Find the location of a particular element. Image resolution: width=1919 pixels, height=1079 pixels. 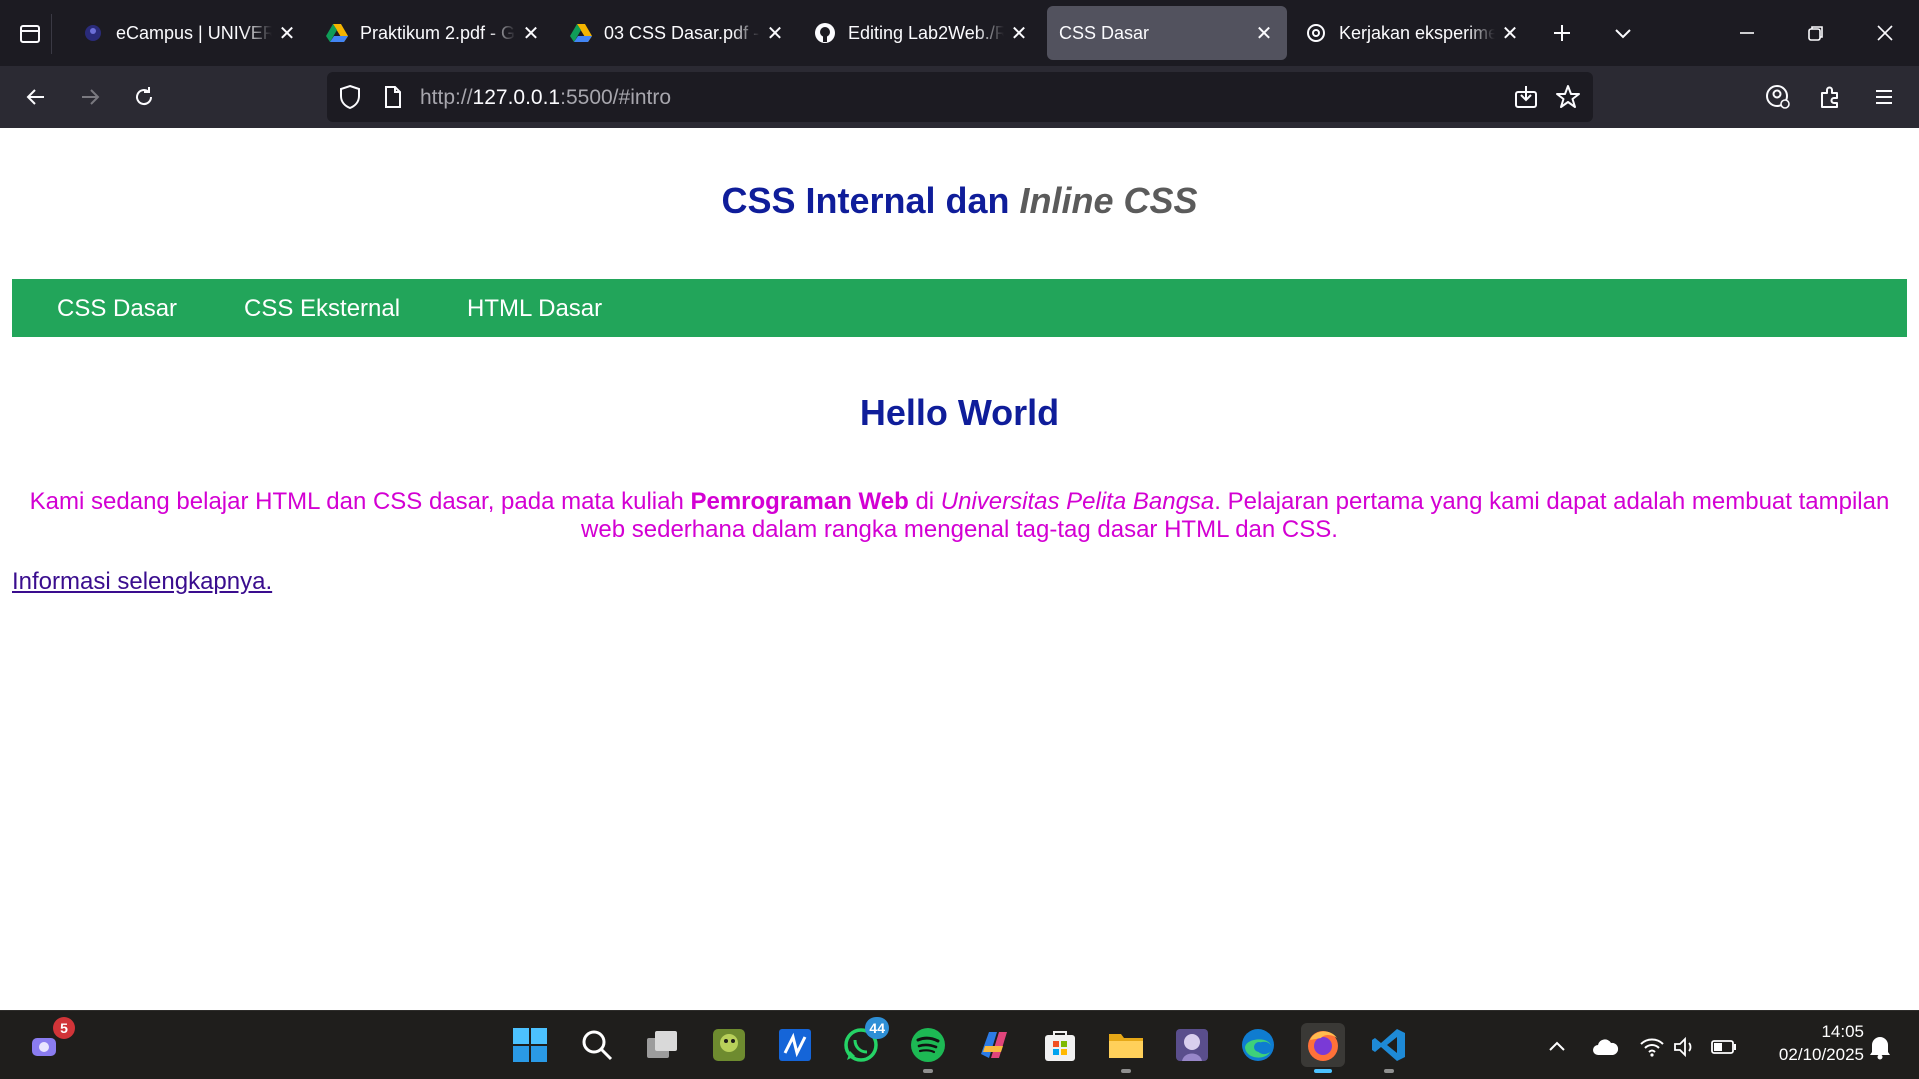

microsoft-store-button is located at coordinates (1060, 1045).